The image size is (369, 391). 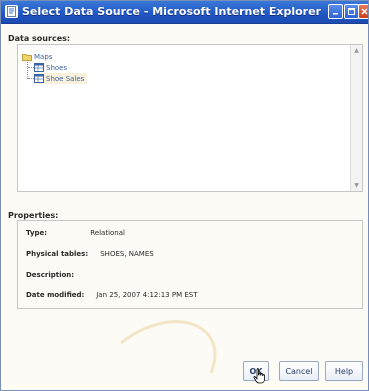 I want to click on property-value: Jan 25, 2007 4:12:13 PM EST, so click(x=147, y=295).